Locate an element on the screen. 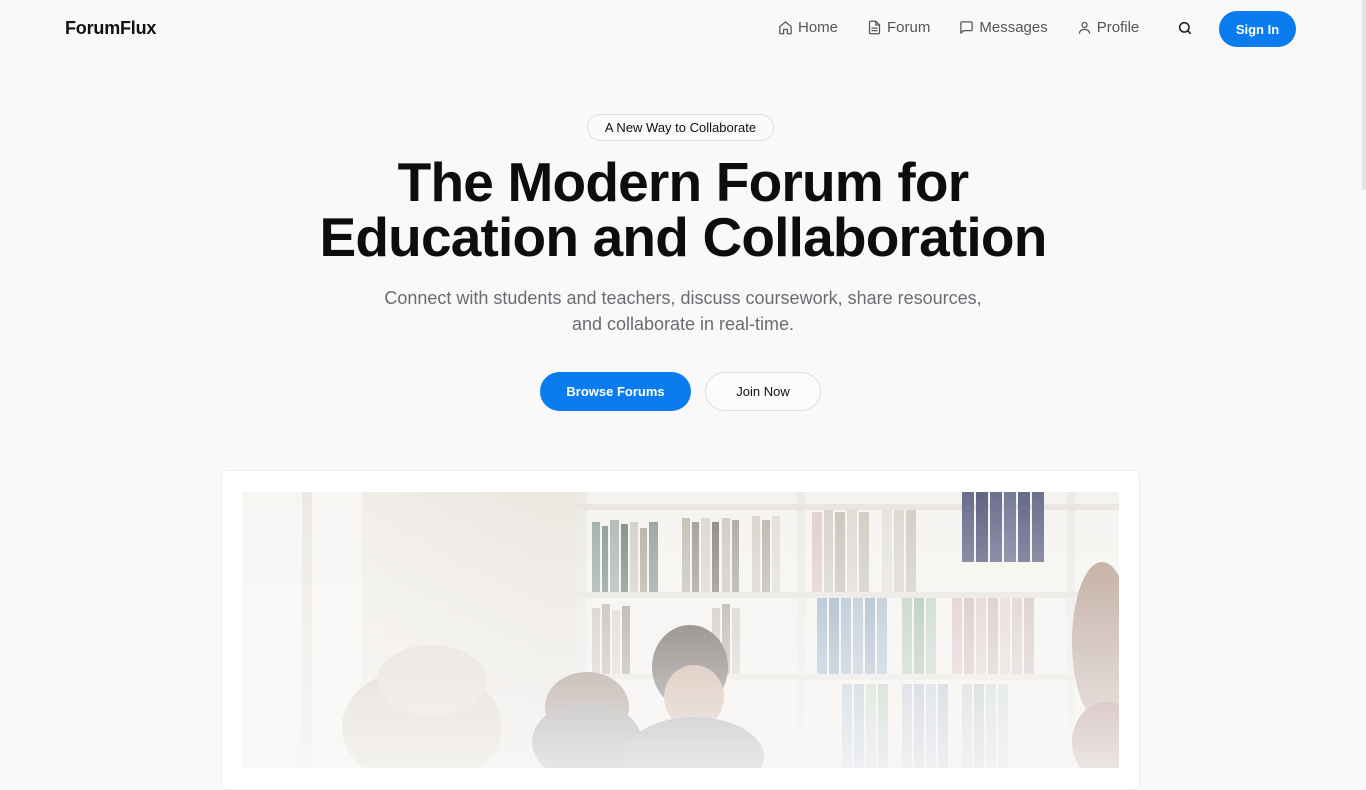 The image size is (1366, 790). scrollbar is located at coordinates (1364, 95).